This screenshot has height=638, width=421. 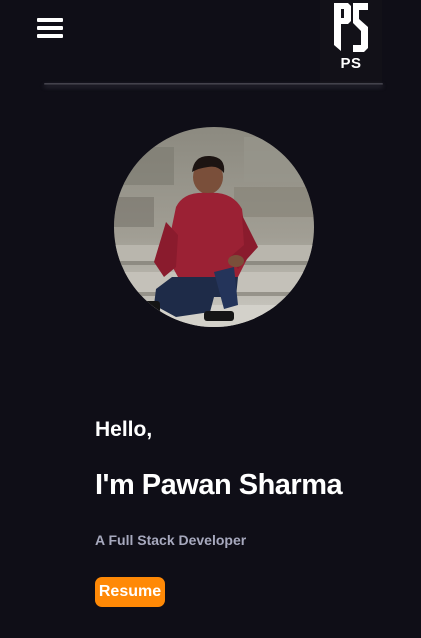 I want to click on logo-text: PS, so click(x=351, y=63).